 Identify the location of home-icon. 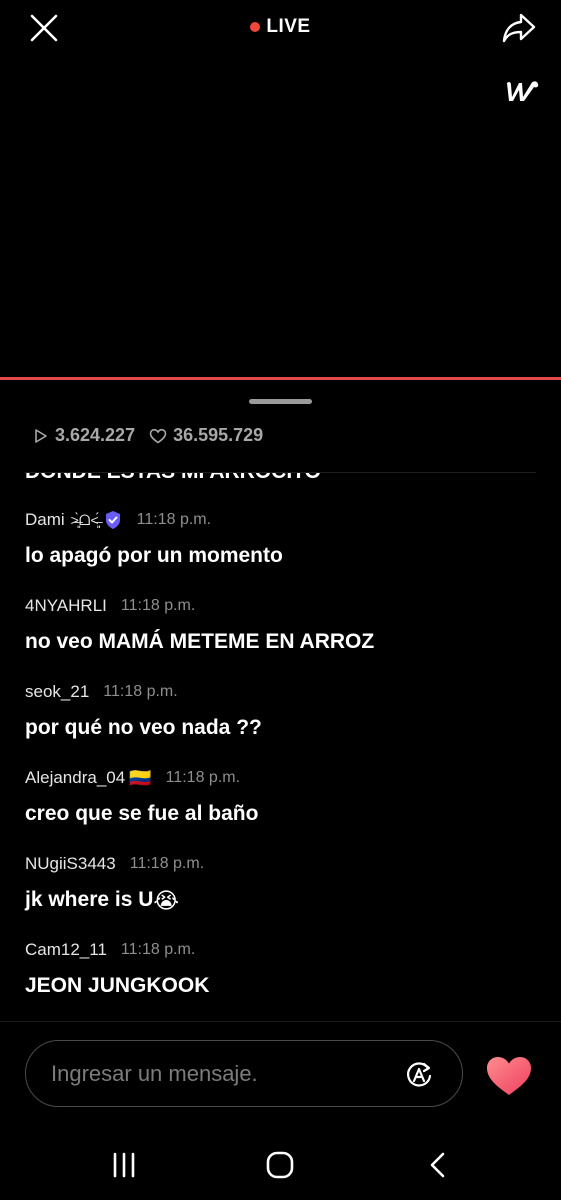
(280, 1165).